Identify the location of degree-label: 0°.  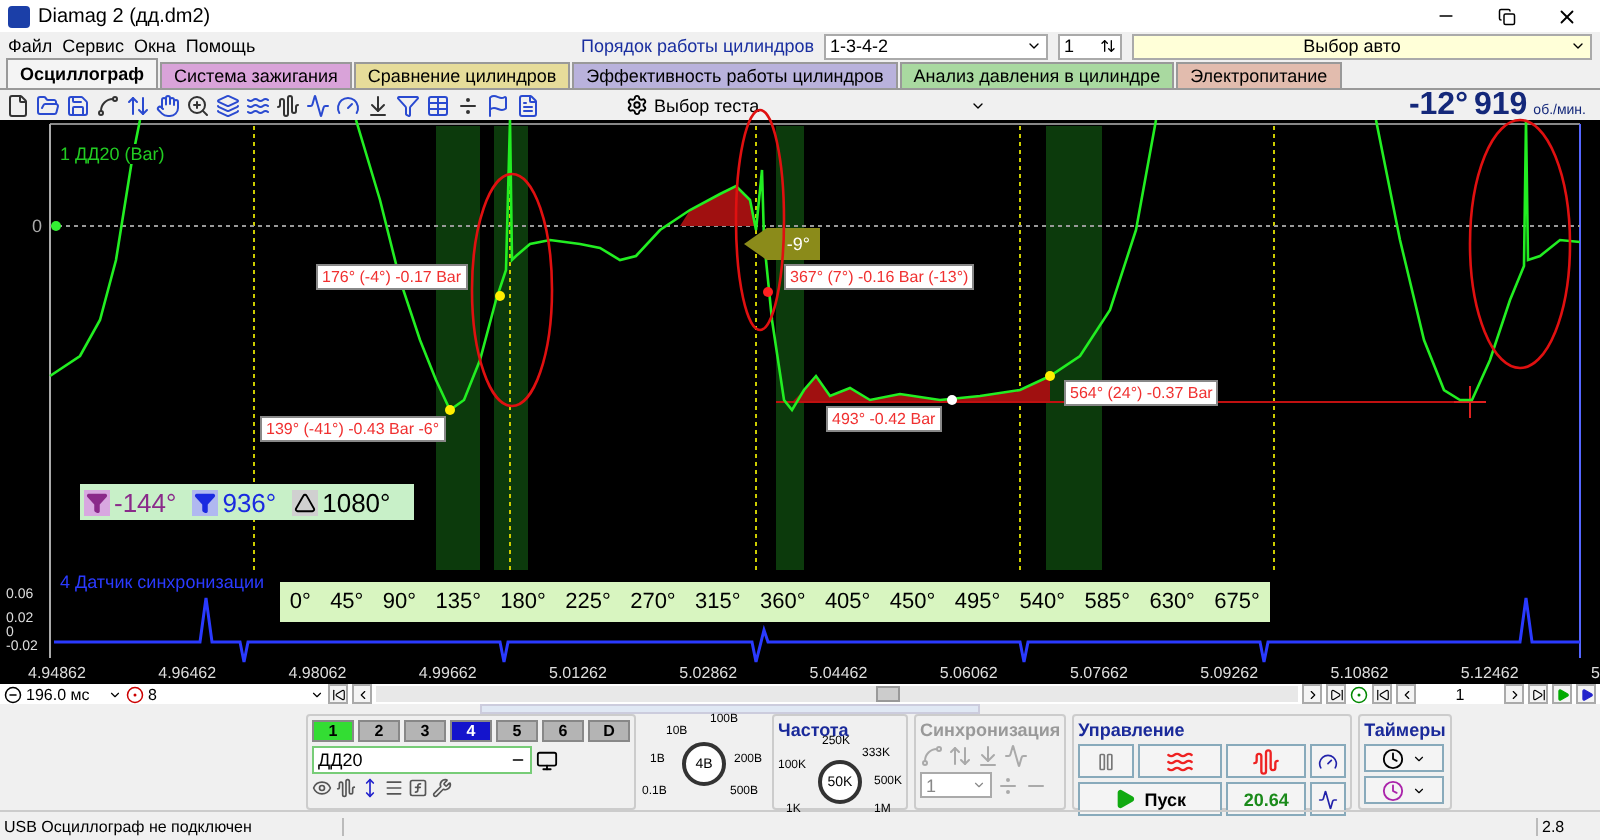
(300, 602).